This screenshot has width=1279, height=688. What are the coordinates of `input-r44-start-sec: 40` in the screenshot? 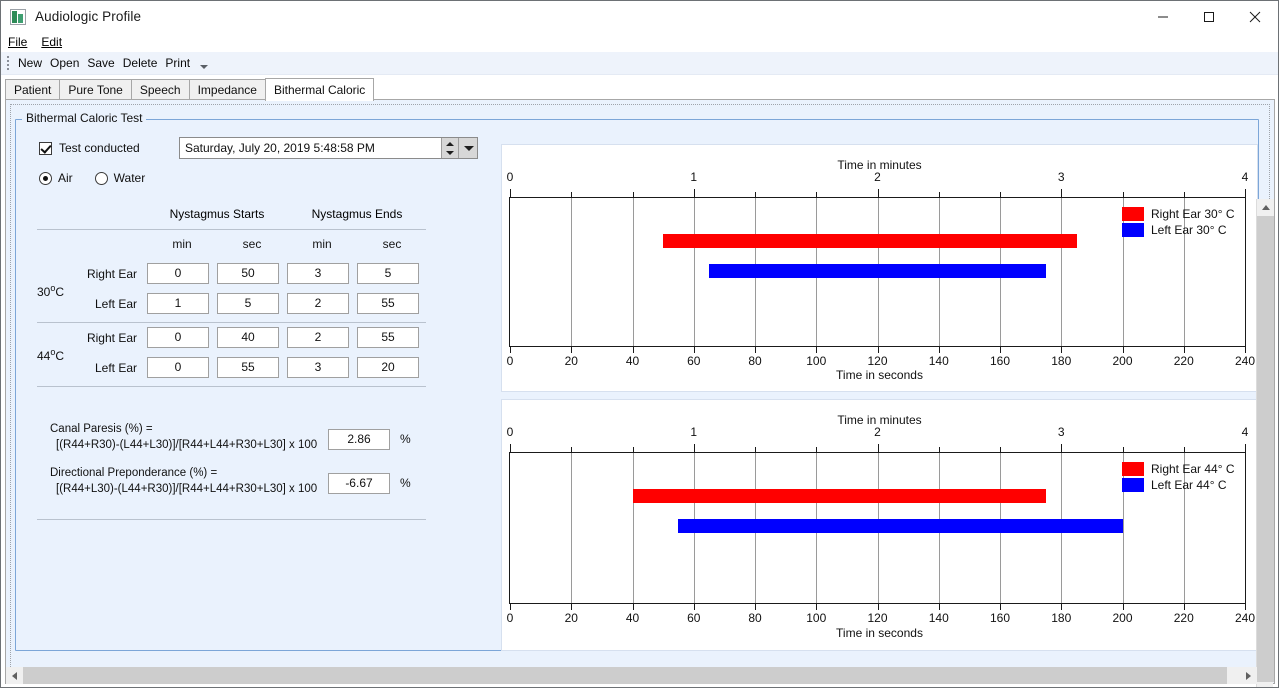 It's located at (248, 337).